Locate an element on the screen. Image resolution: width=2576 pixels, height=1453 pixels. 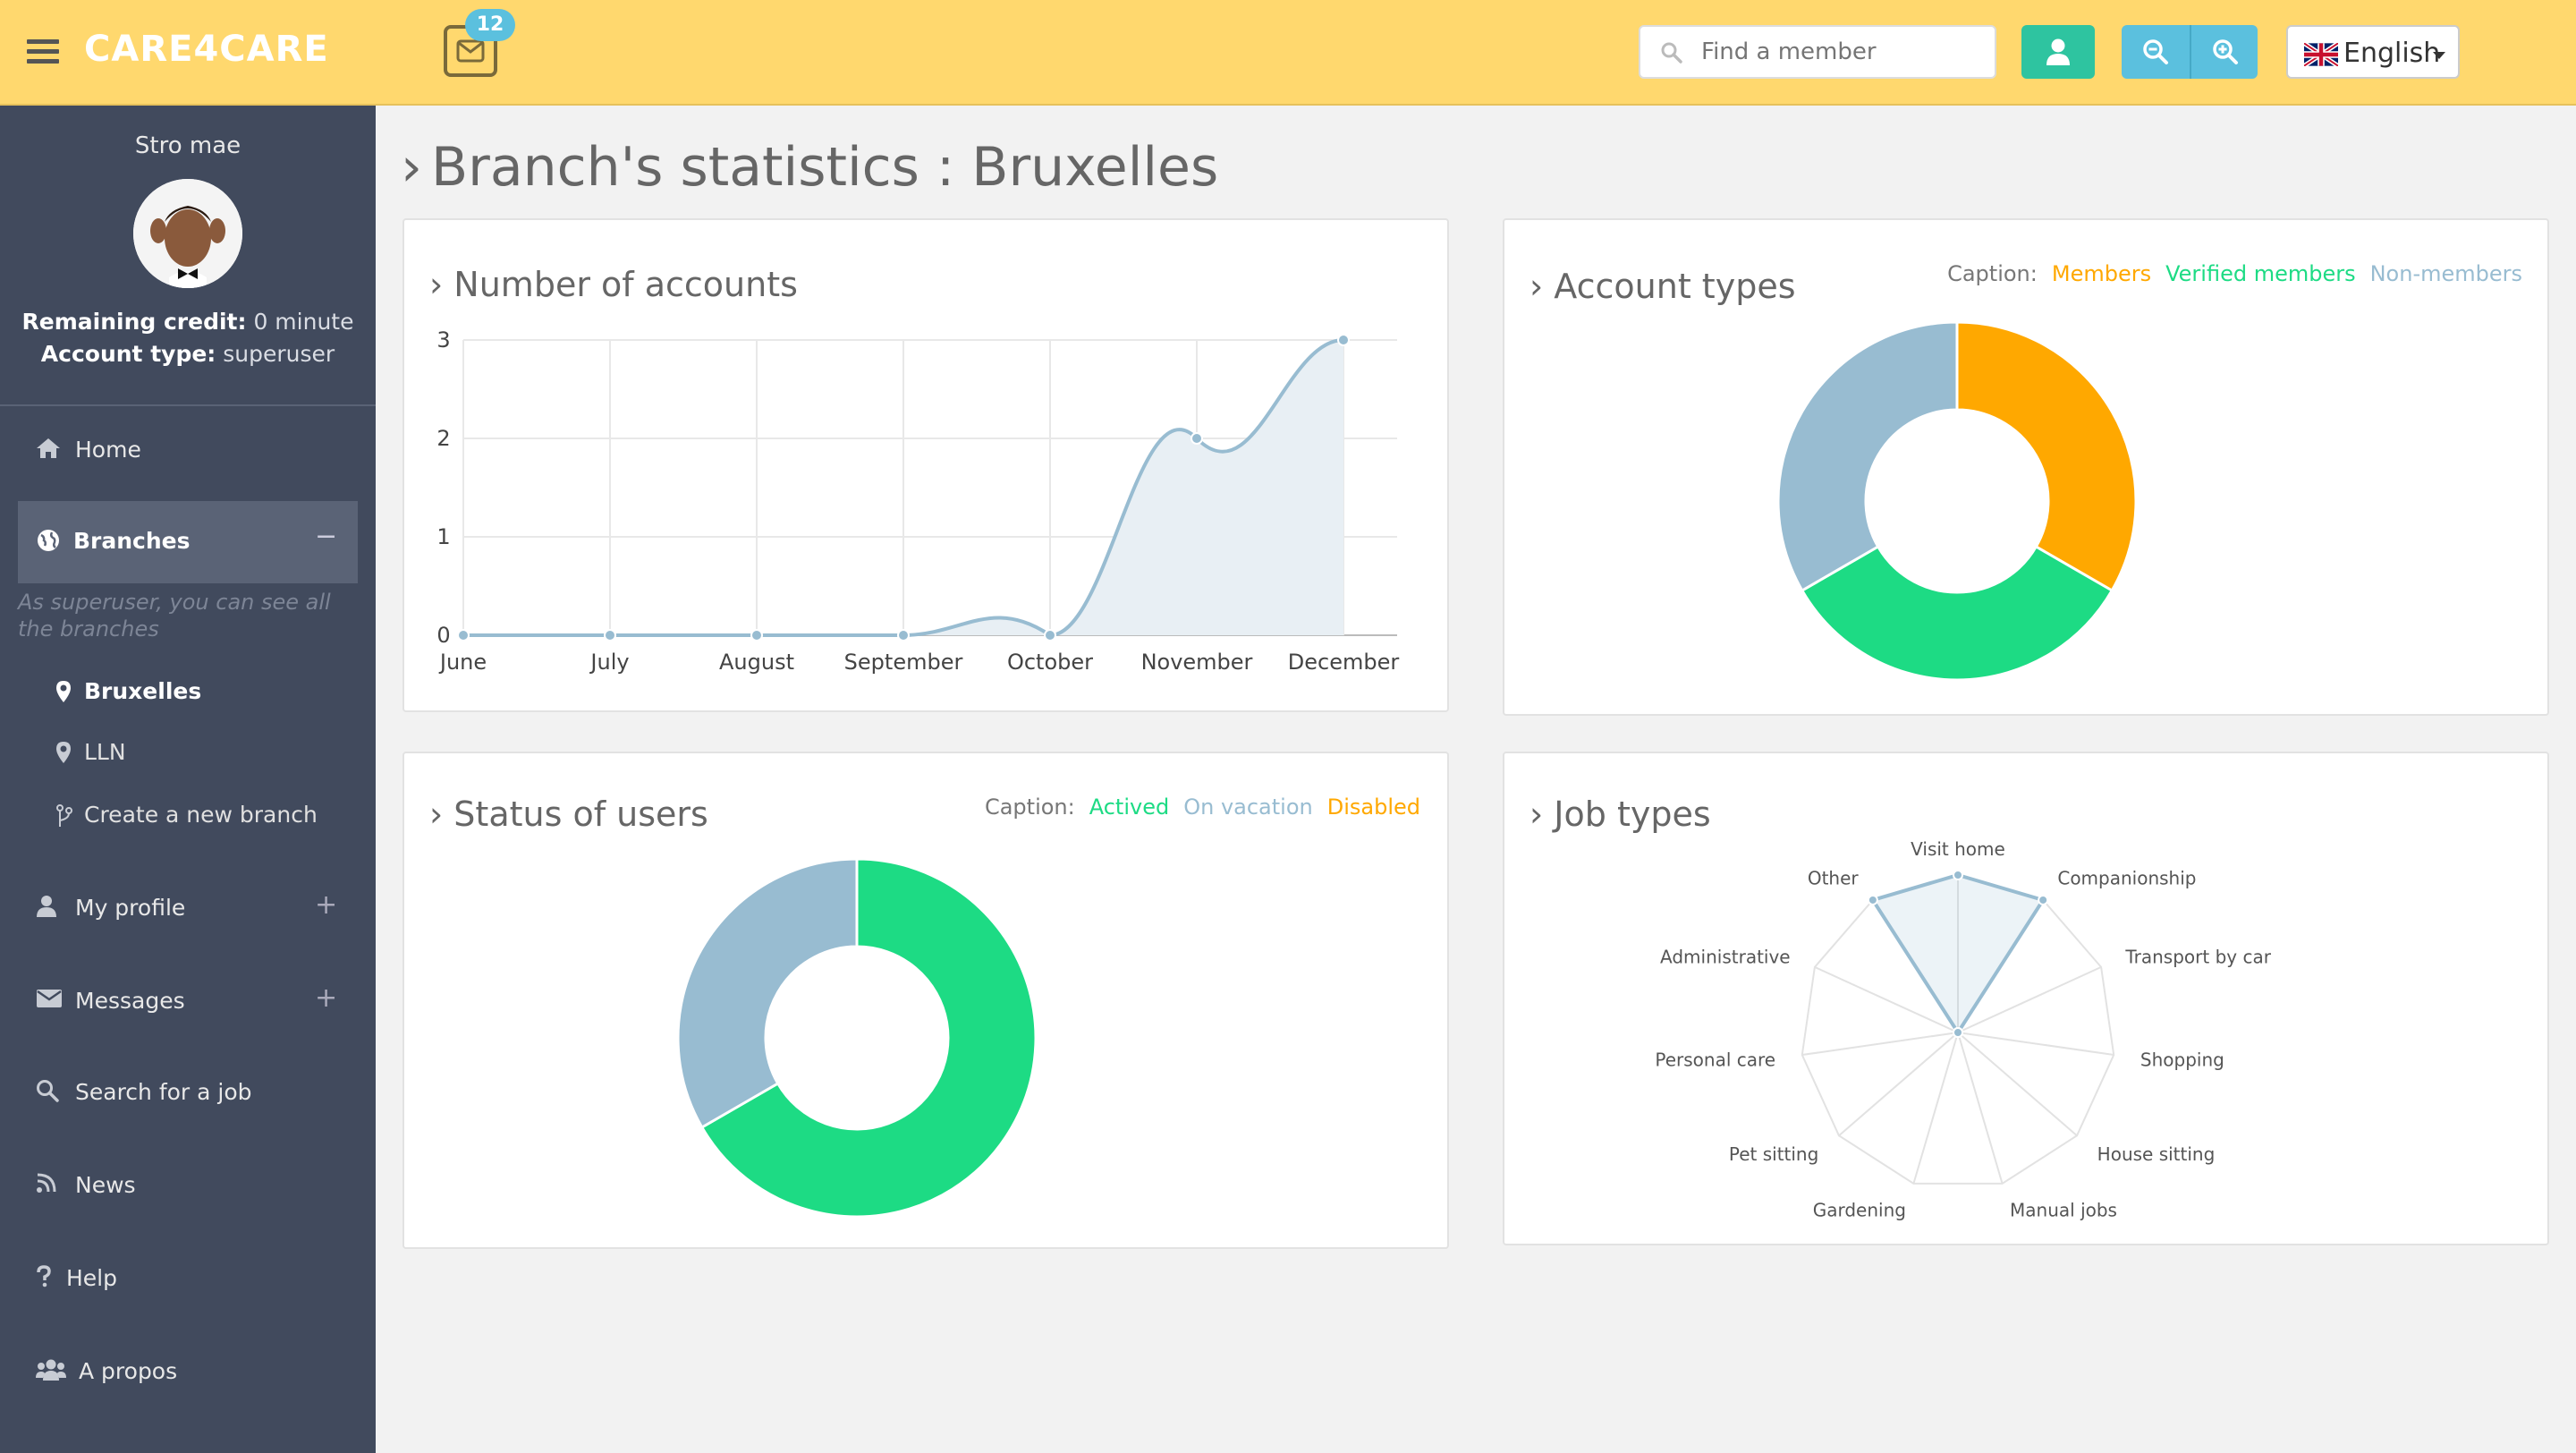
avatar is located at coordinates (187, 233).